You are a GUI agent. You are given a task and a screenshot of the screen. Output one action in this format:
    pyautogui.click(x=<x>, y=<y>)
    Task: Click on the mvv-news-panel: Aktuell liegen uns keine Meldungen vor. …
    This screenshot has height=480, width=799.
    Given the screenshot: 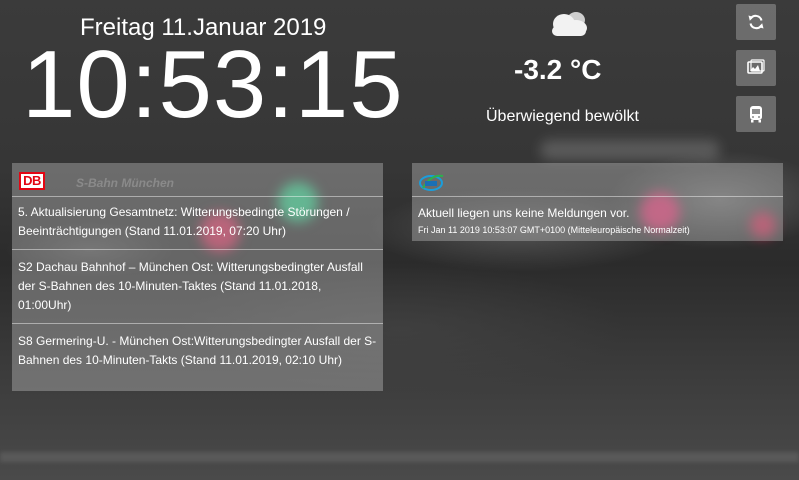 What is the action you would take?
    pyautogui.click(x=597, y=202)
    